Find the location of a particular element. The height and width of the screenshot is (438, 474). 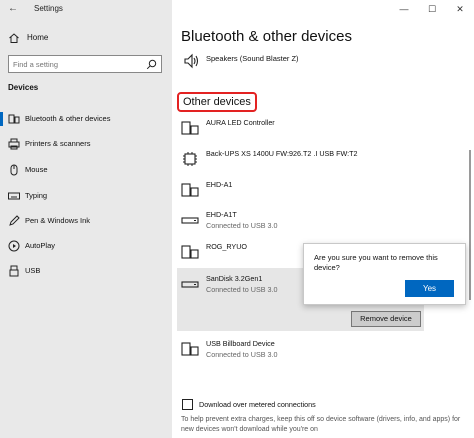

home-icon is located at coordinates (14, 38).